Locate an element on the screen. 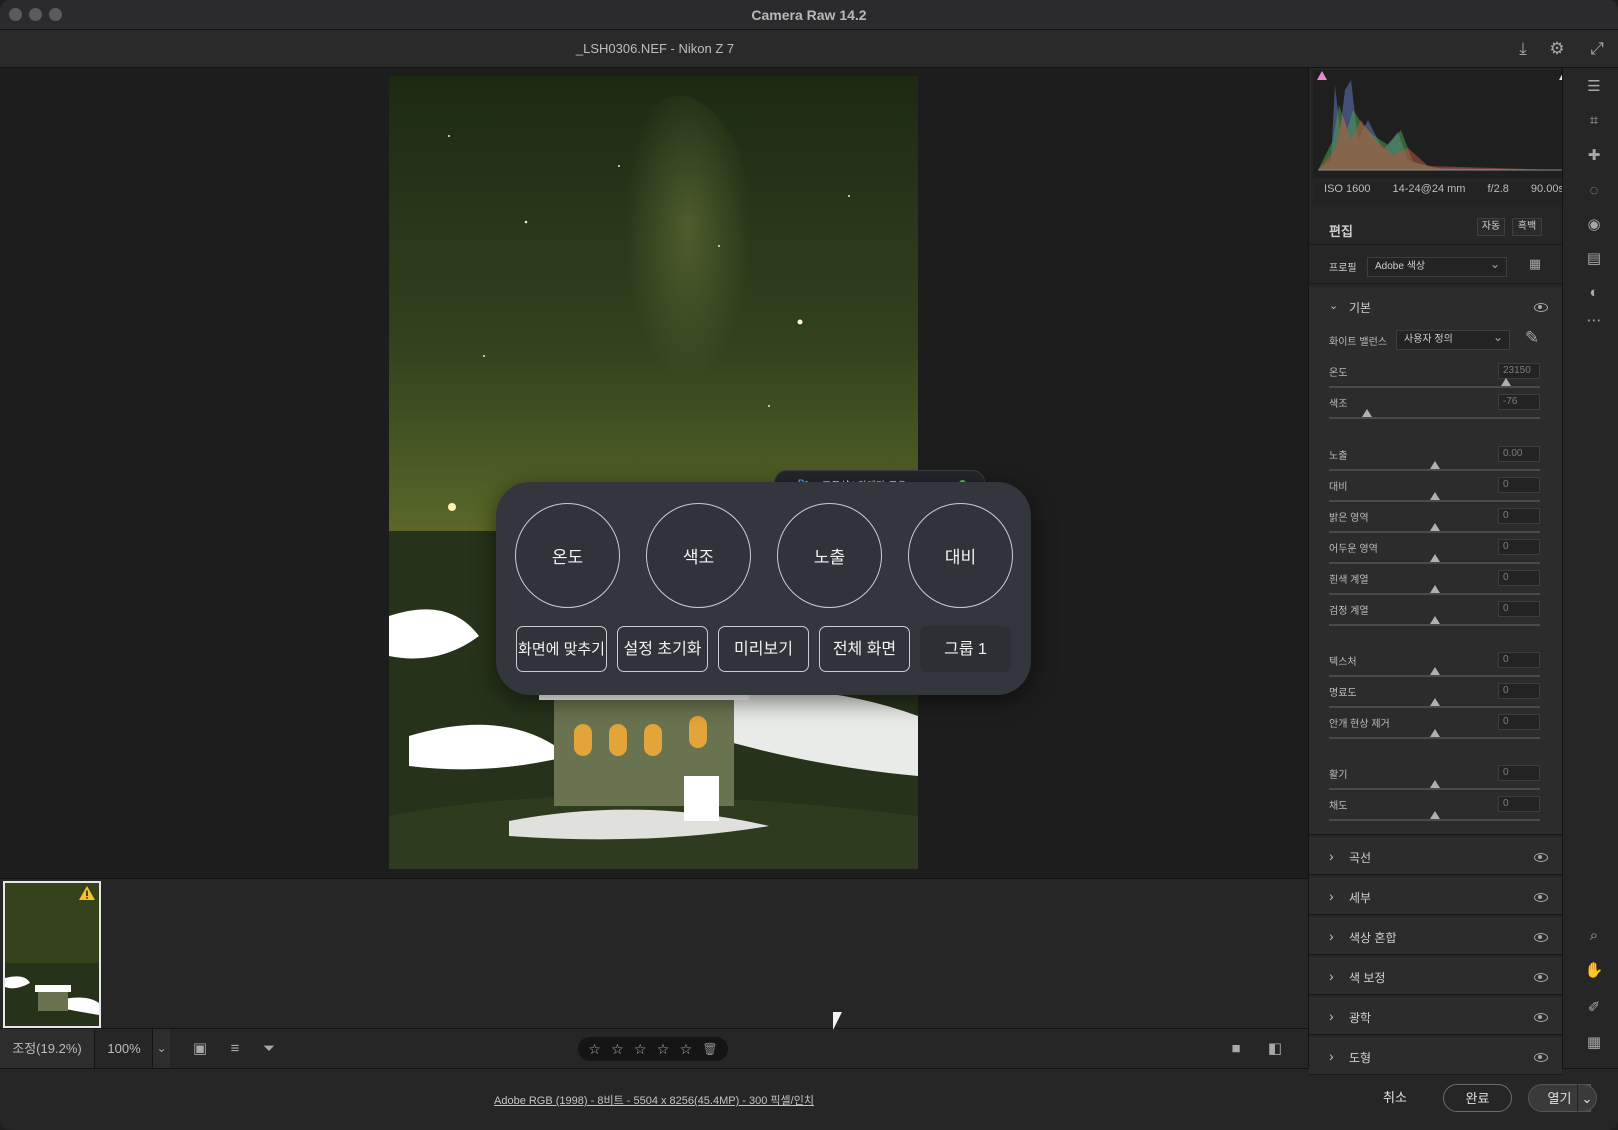 Image resolution: width=1618 pixels, height=1130 pixels. basic-section-title: 기본 is located at coordinates (1360, 307).